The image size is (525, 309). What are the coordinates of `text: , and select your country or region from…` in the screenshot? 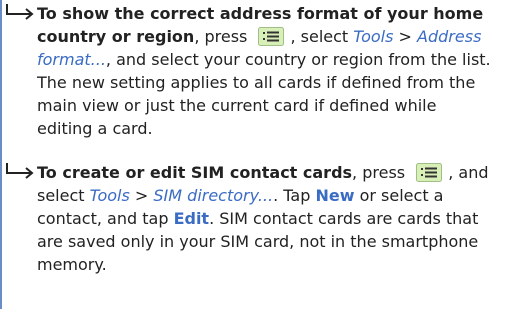 It's located at (298, 59).